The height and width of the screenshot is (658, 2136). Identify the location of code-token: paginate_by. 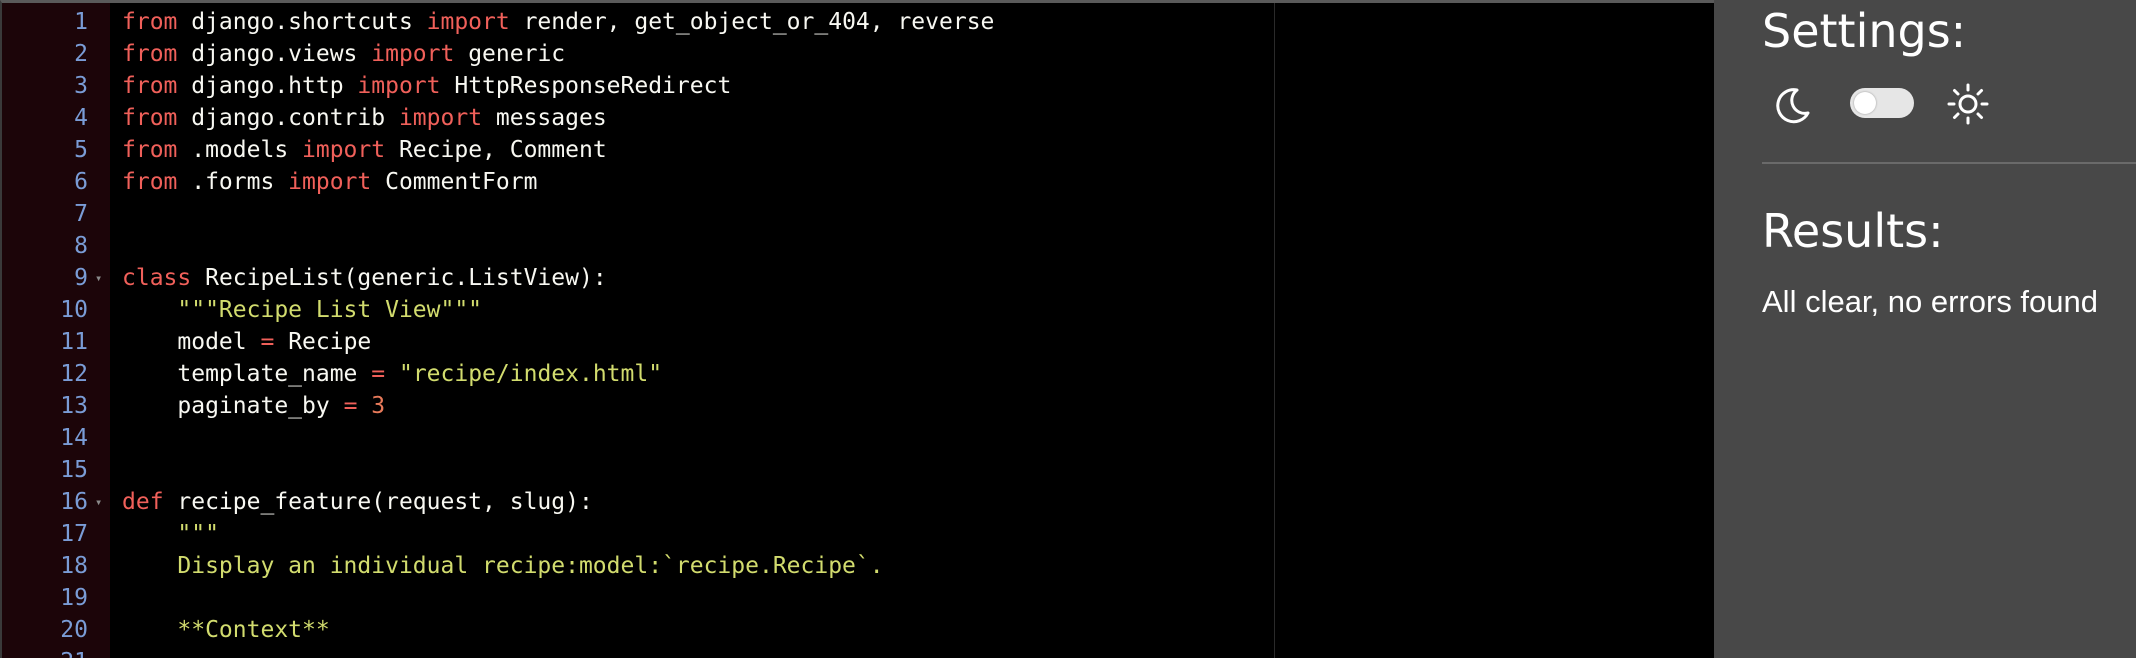
(233, 406).